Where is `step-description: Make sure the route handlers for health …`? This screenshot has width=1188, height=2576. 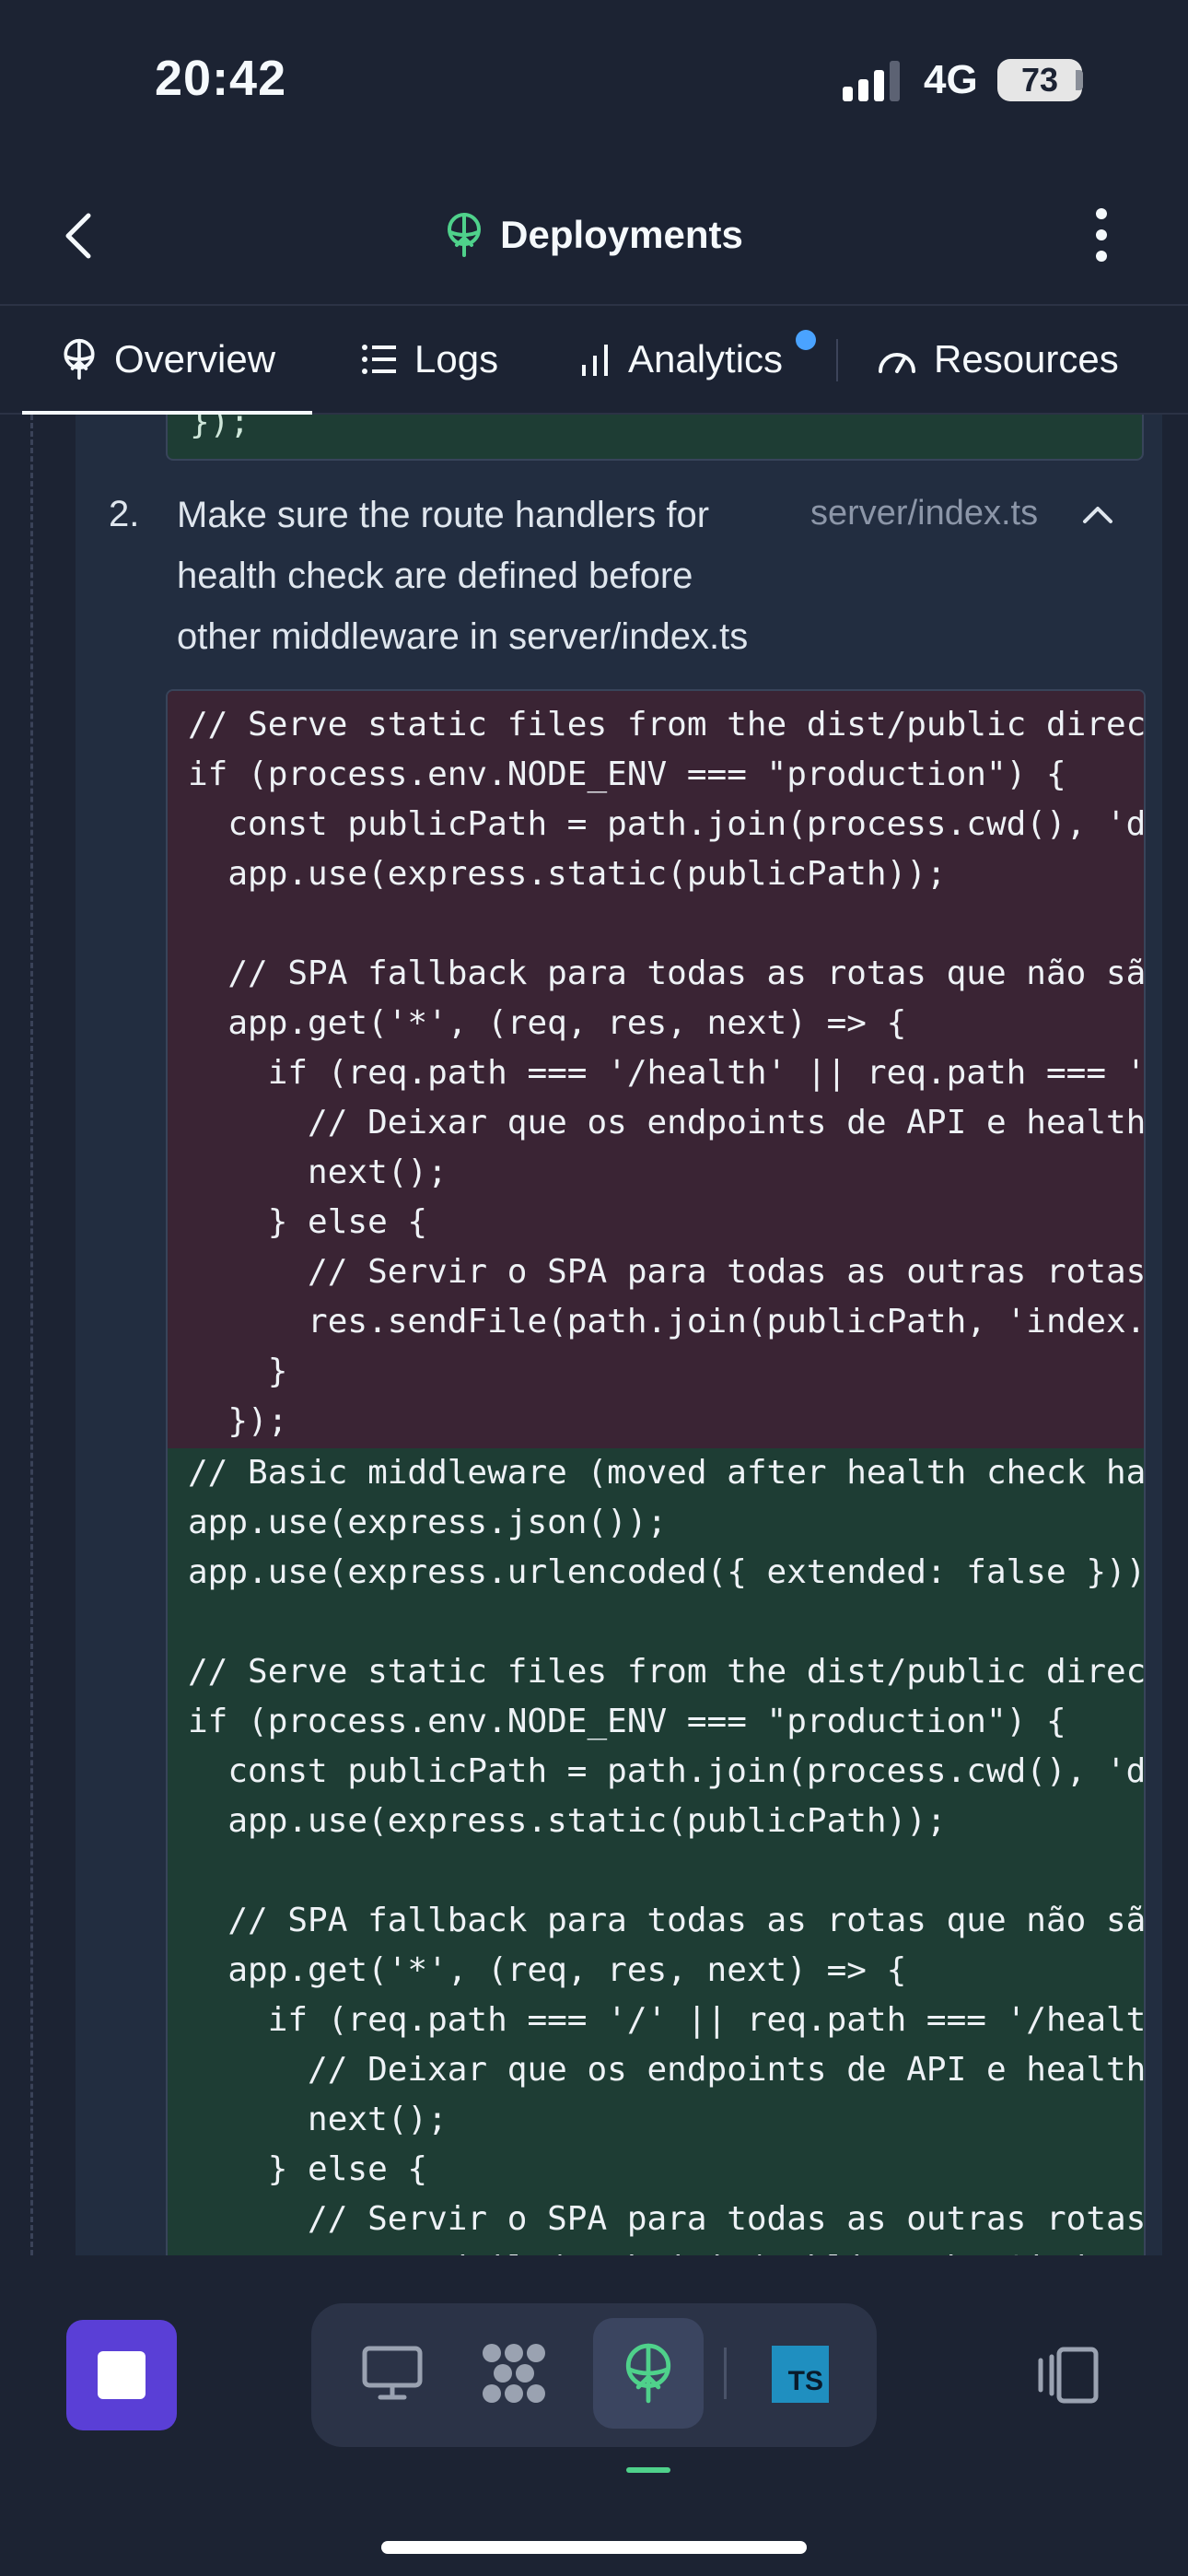
step-description: Make sure the route handlers for health … is located at coordinates (463, 576).